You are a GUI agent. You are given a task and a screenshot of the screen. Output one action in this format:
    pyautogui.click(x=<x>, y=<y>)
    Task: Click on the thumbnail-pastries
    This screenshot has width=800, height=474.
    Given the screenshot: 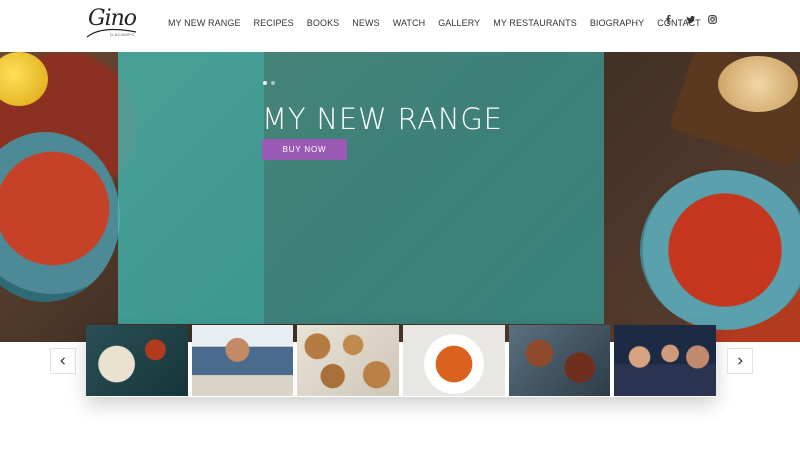 What is the action you would take?
    pyautogui.click(x=348, y=360)
    